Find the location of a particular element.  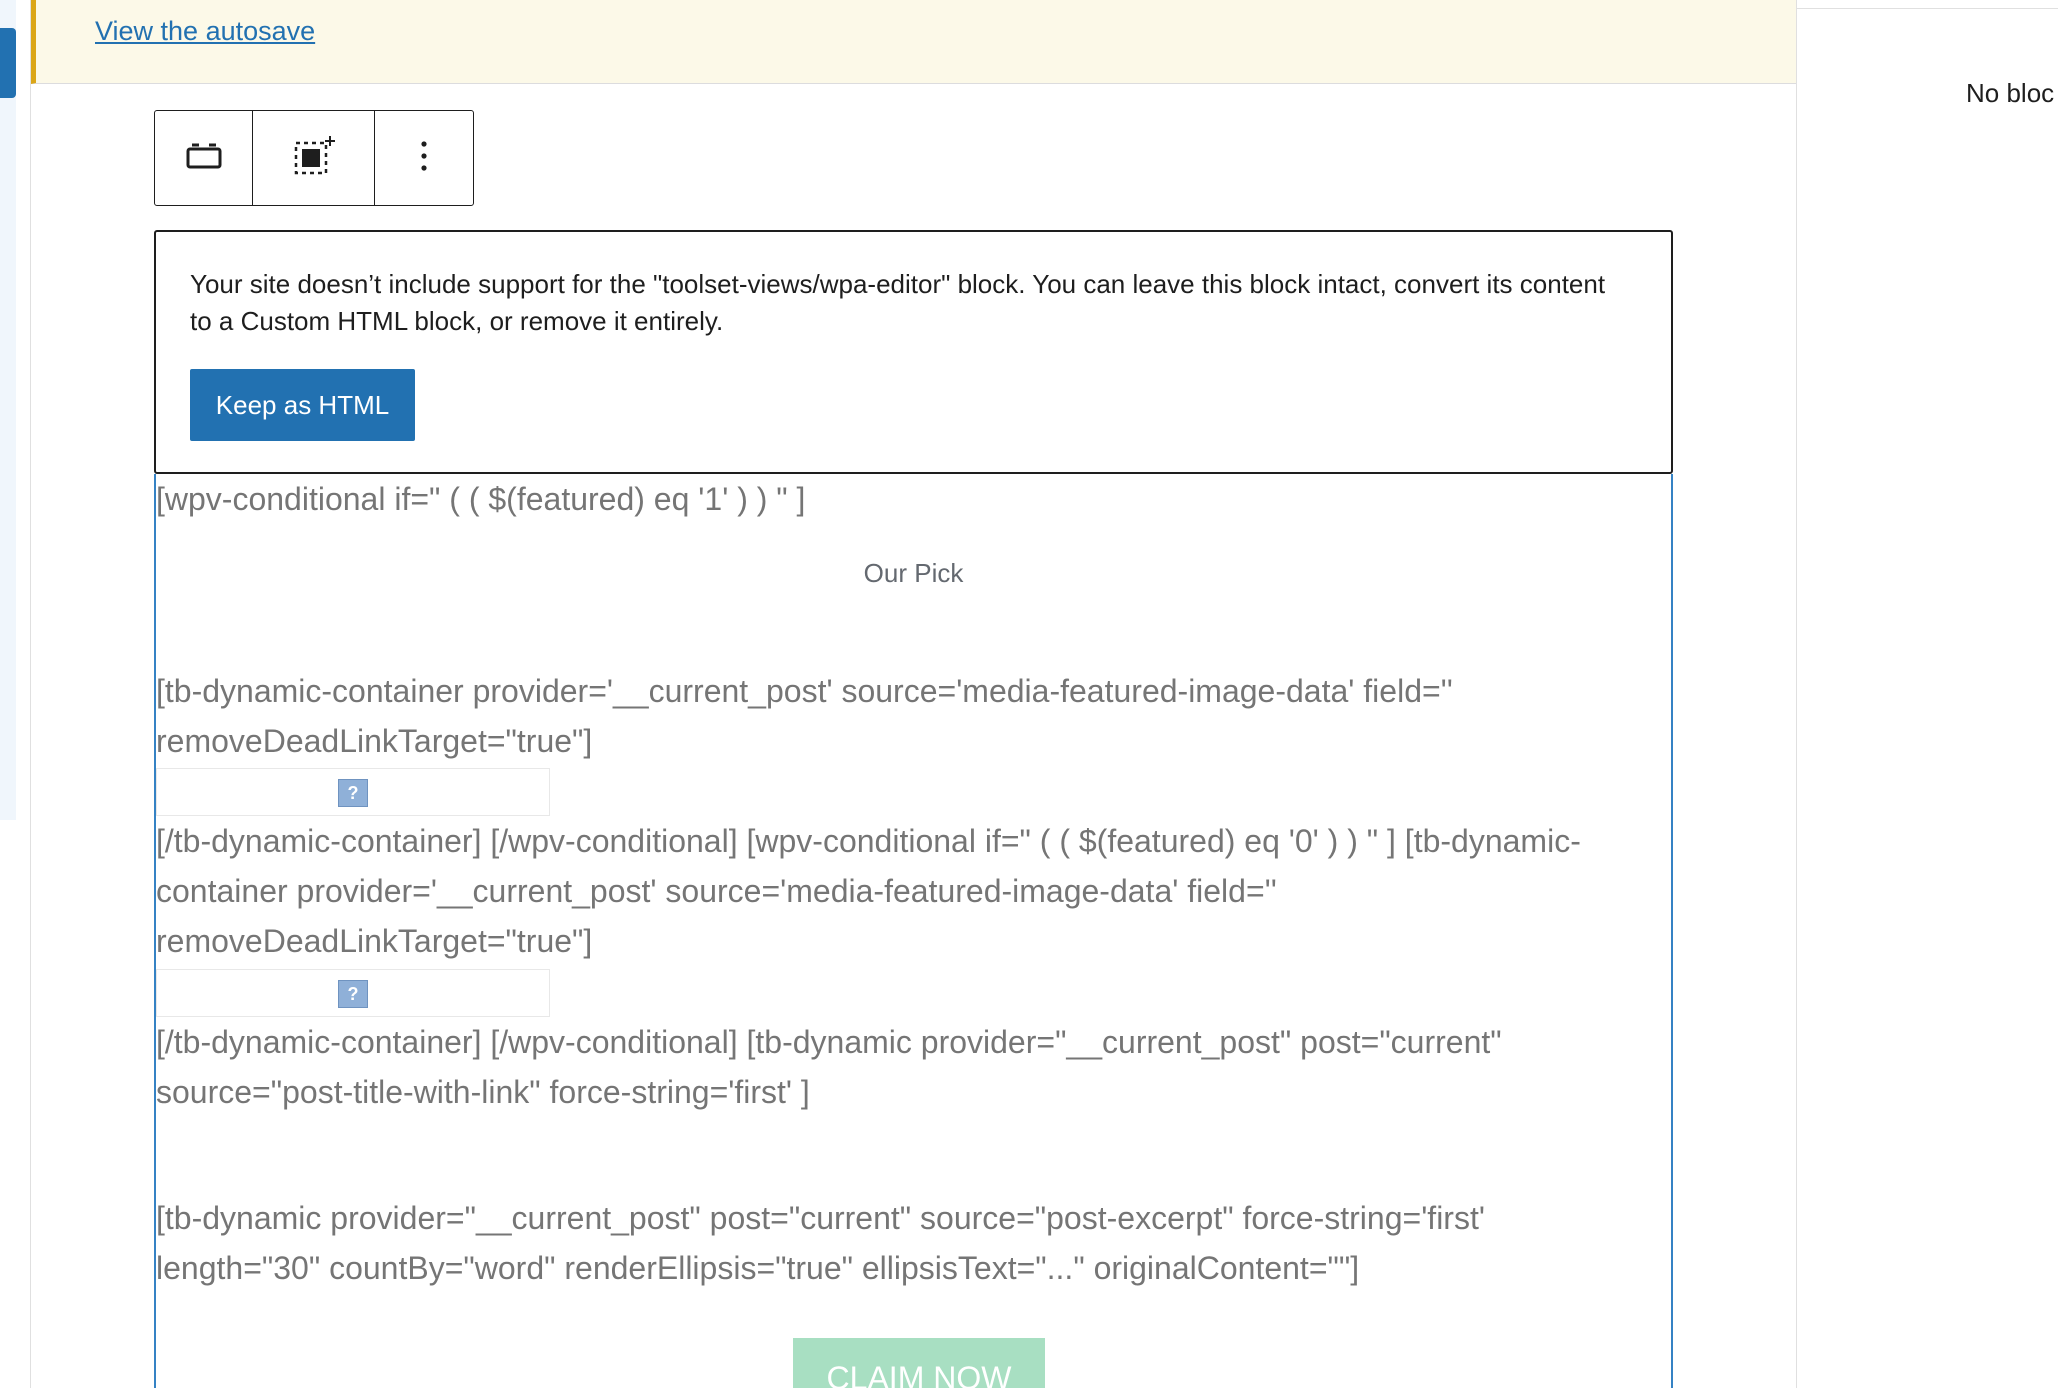

keep-as-html-button: Keep as HTML is located at coordinates (302, 405).